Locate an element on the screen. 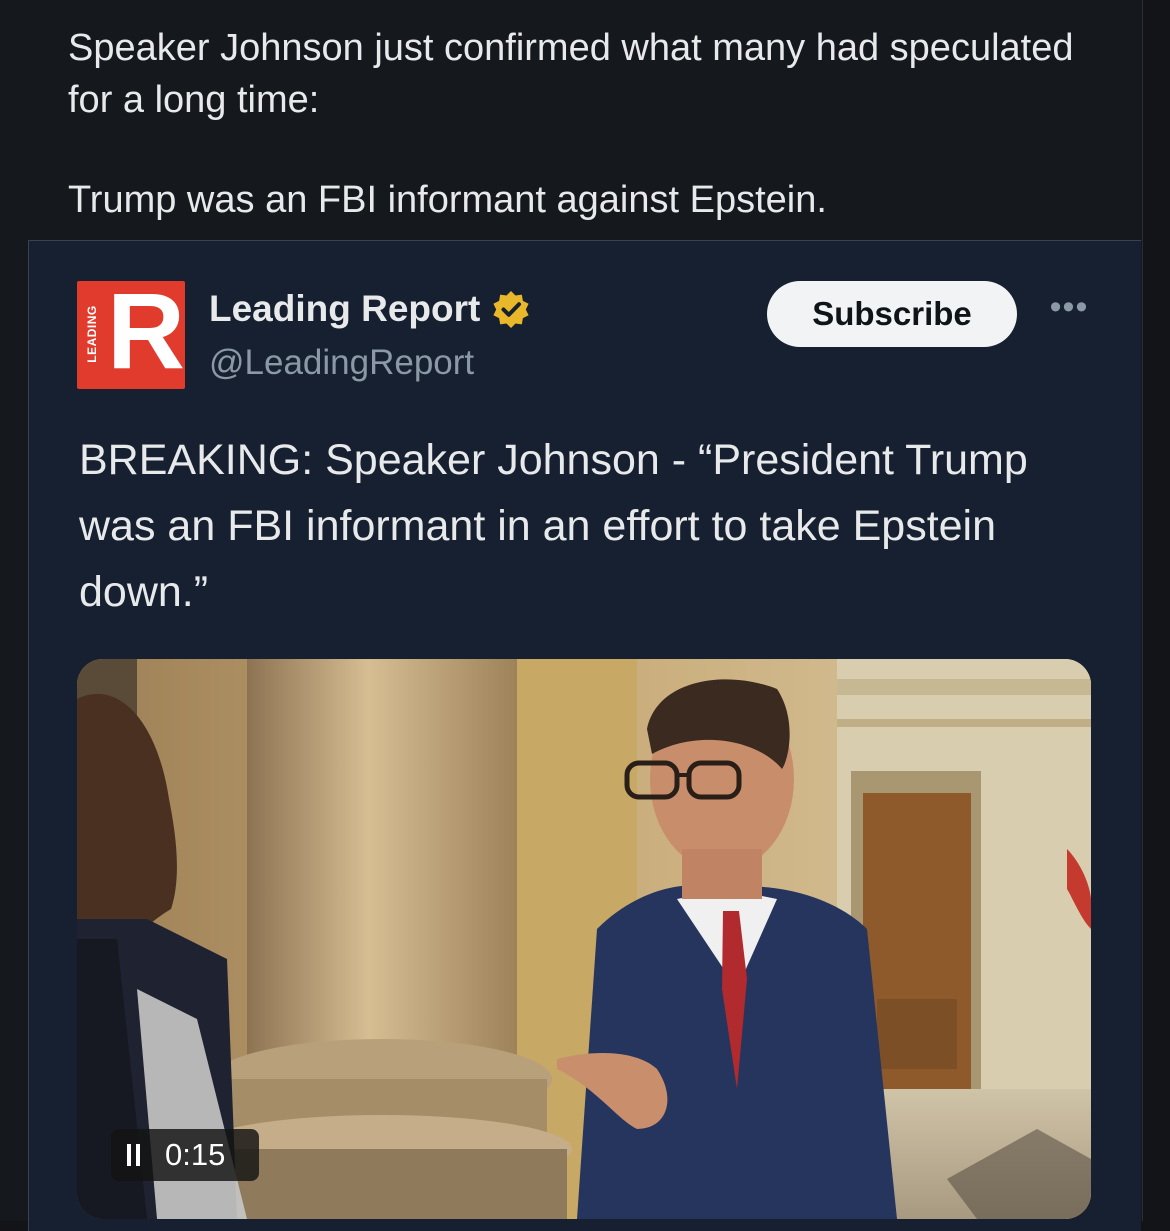 The width and height of the screenshot is (1170, 1231). video-timer: 0:15 is located at coordinates (185, 1155).